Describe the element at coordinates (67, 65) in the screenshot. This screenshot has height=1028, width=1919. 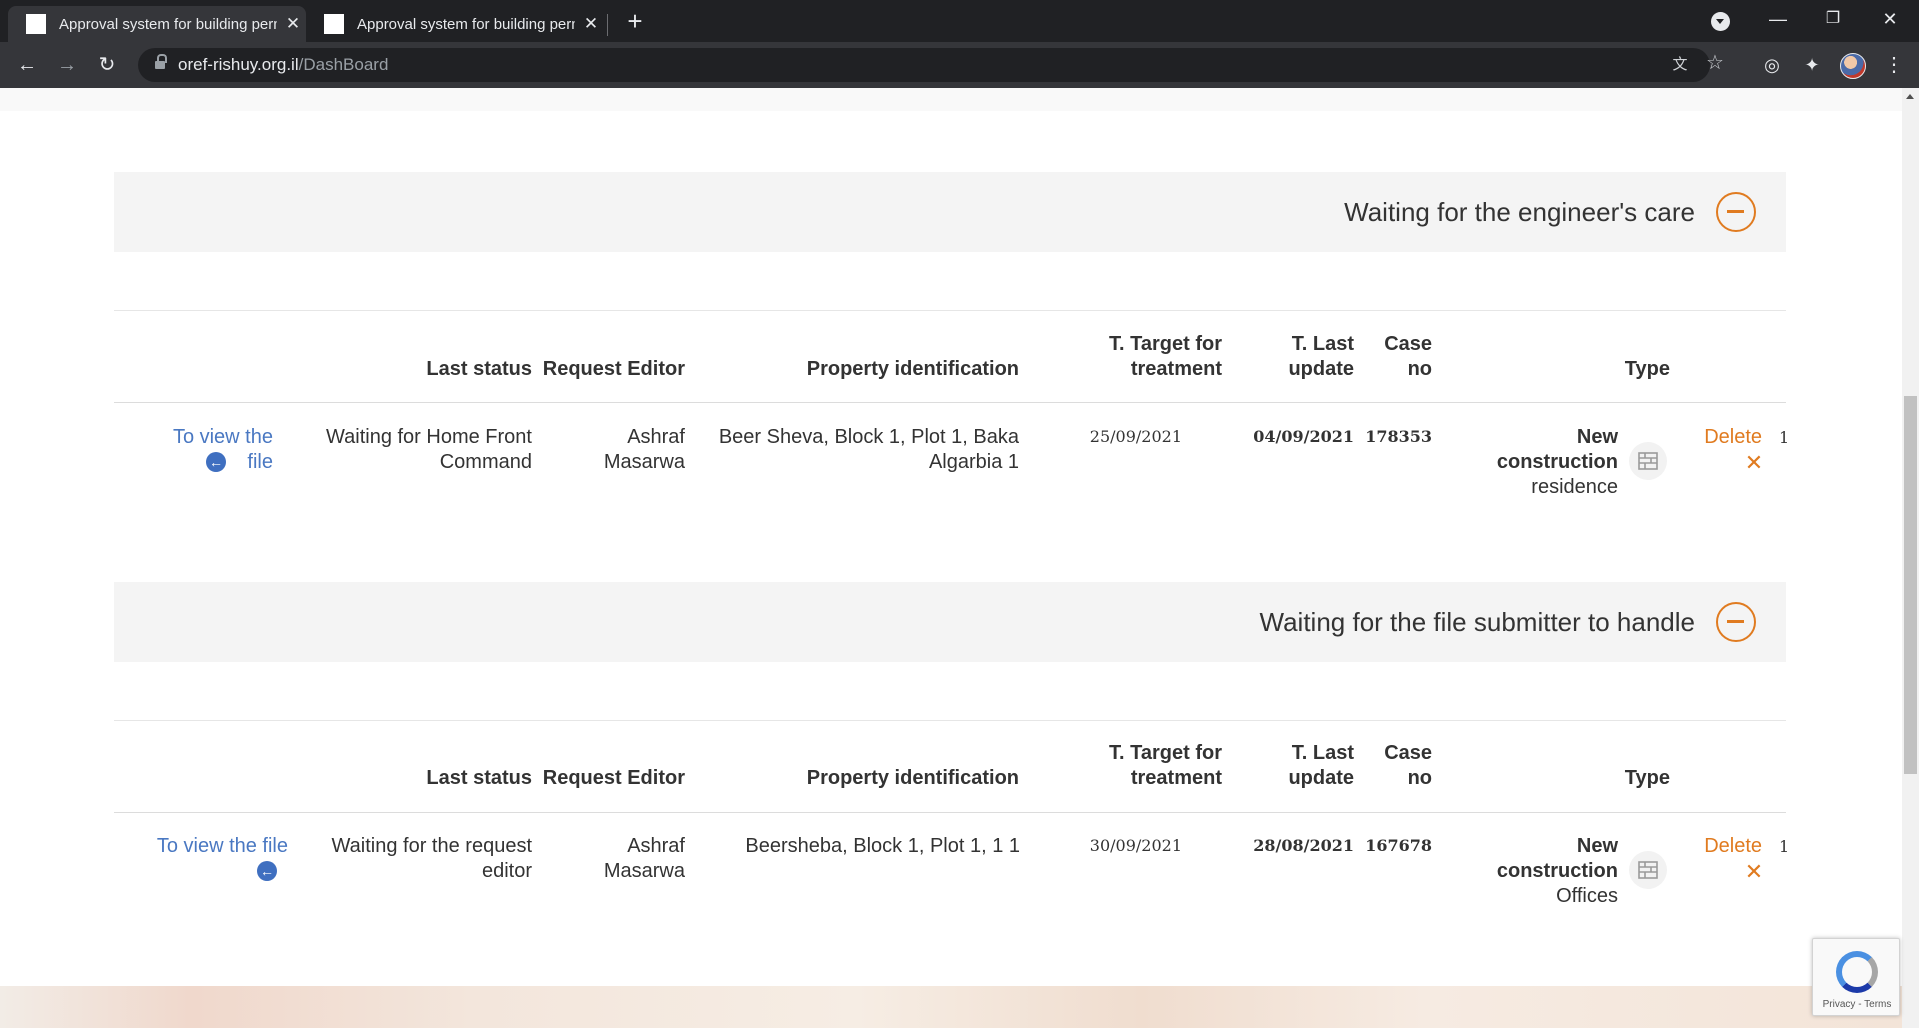
I see `forward-arrow-icon: →` at that location.